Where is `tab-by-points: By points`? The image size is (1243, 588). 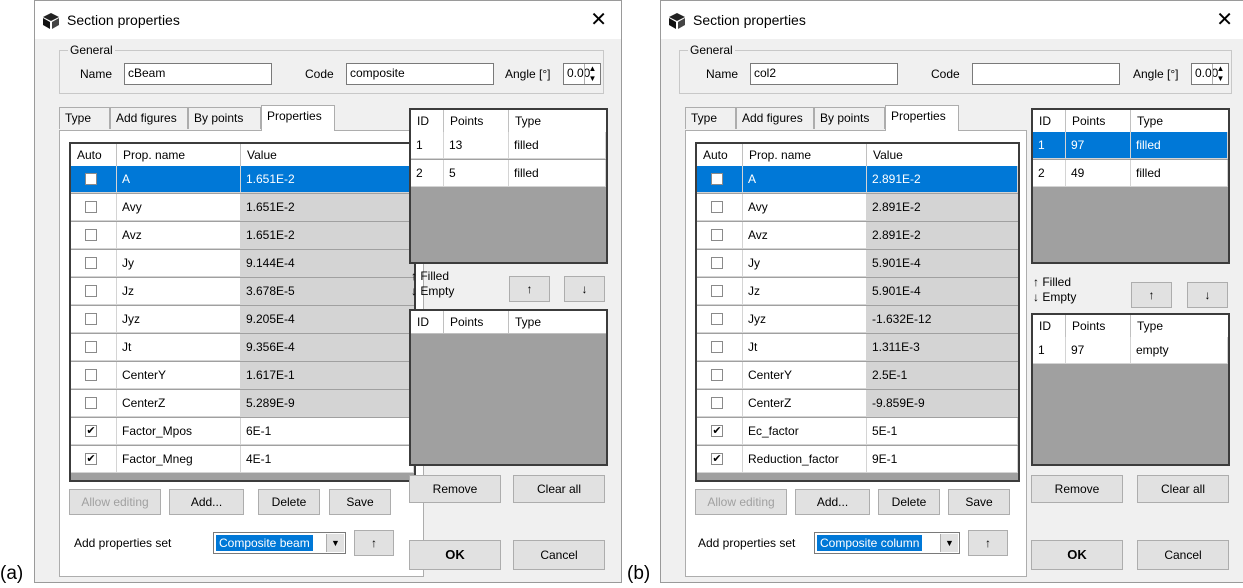
tab-by-points: By points is located at coordinates (224, 118).